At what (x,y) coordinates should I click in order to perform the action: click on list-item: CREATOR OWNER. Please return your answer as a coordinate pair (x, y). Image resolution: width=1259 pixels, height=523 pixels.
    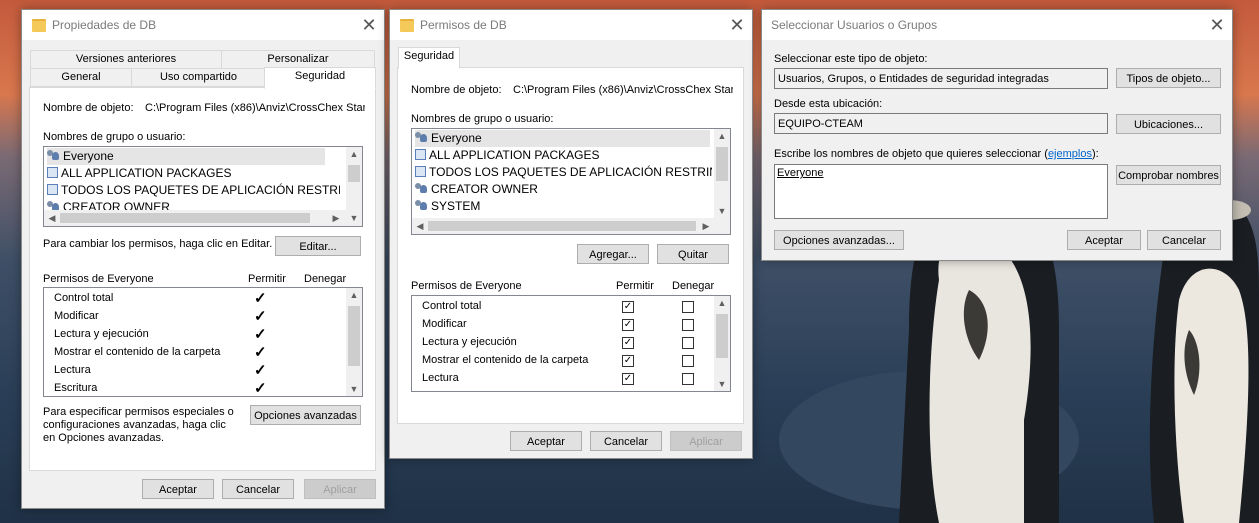
    Looking at the image, I should click on (476, 189).